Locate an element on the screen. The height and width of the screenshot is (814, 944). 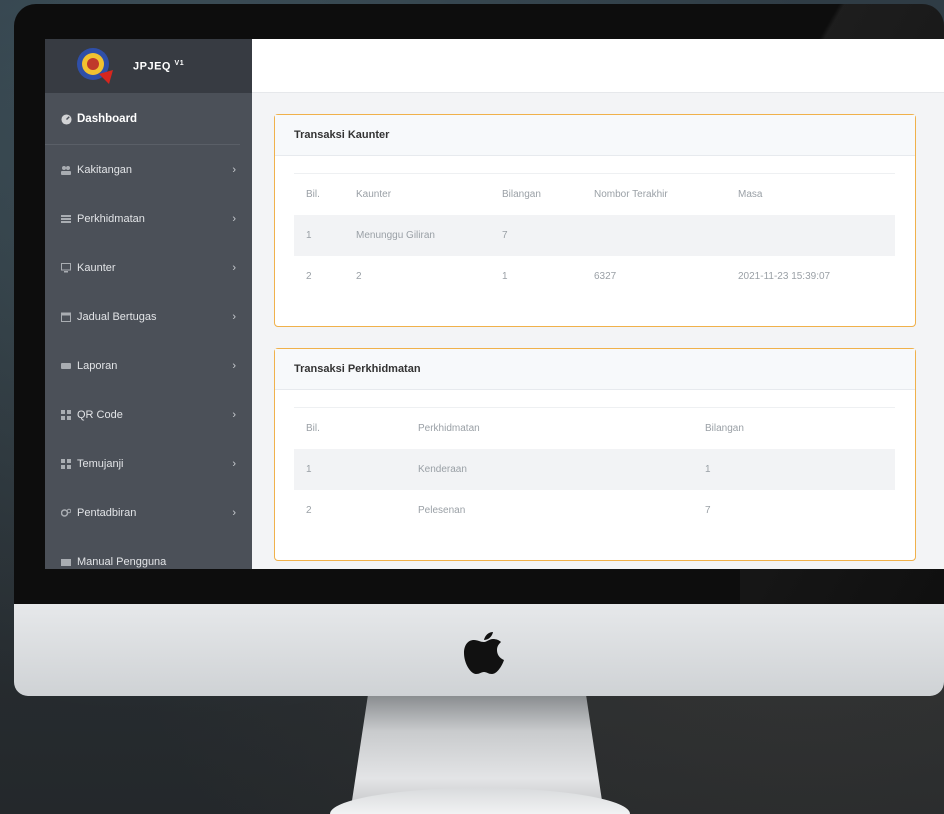
dashboard-icon is located at coordinates (66, 119).